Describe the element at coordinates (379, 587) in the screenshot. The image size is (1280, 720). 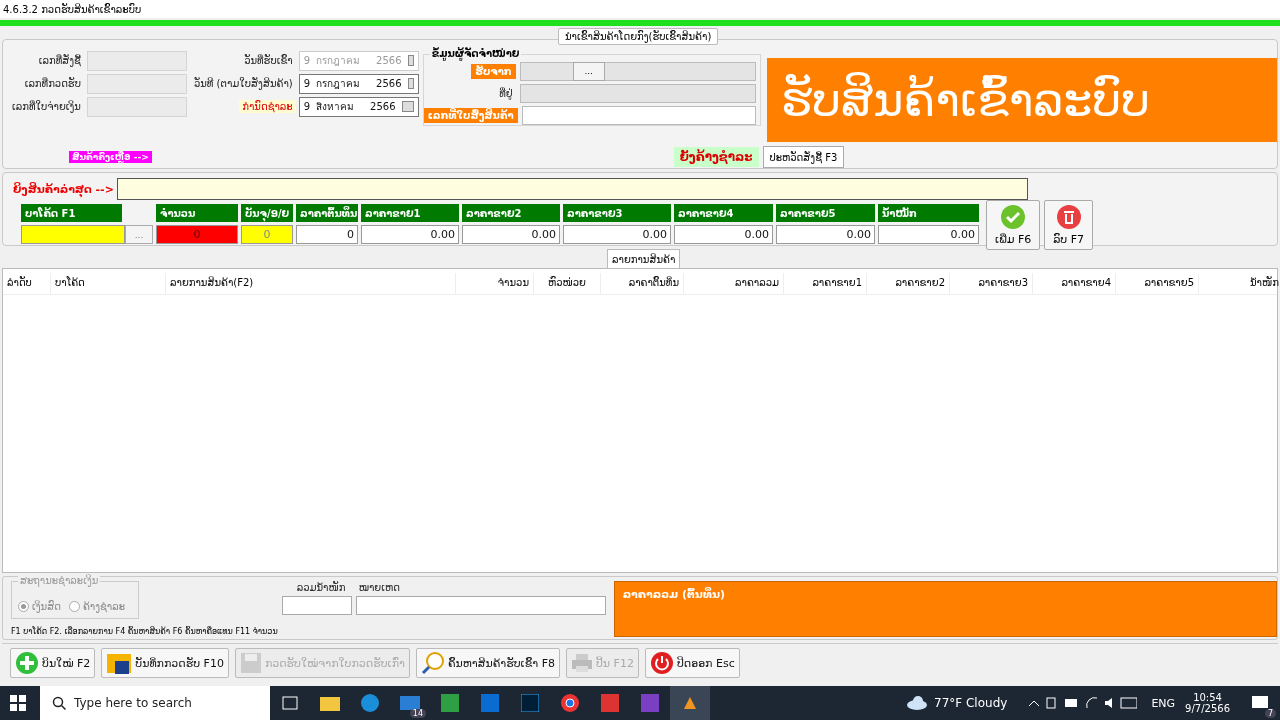
I see `field-label: ໝາຍເຫດ` at that location.